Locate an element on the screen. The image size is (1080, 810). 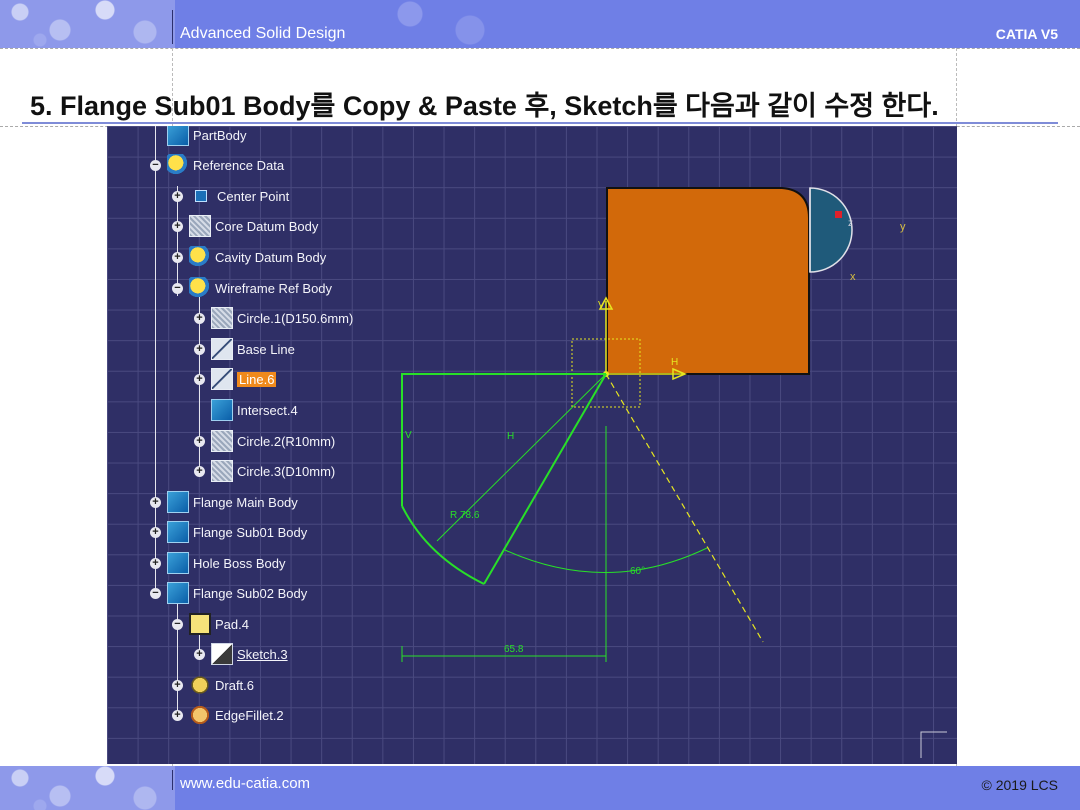
compass-z: z is located at coordinates (850, 223).